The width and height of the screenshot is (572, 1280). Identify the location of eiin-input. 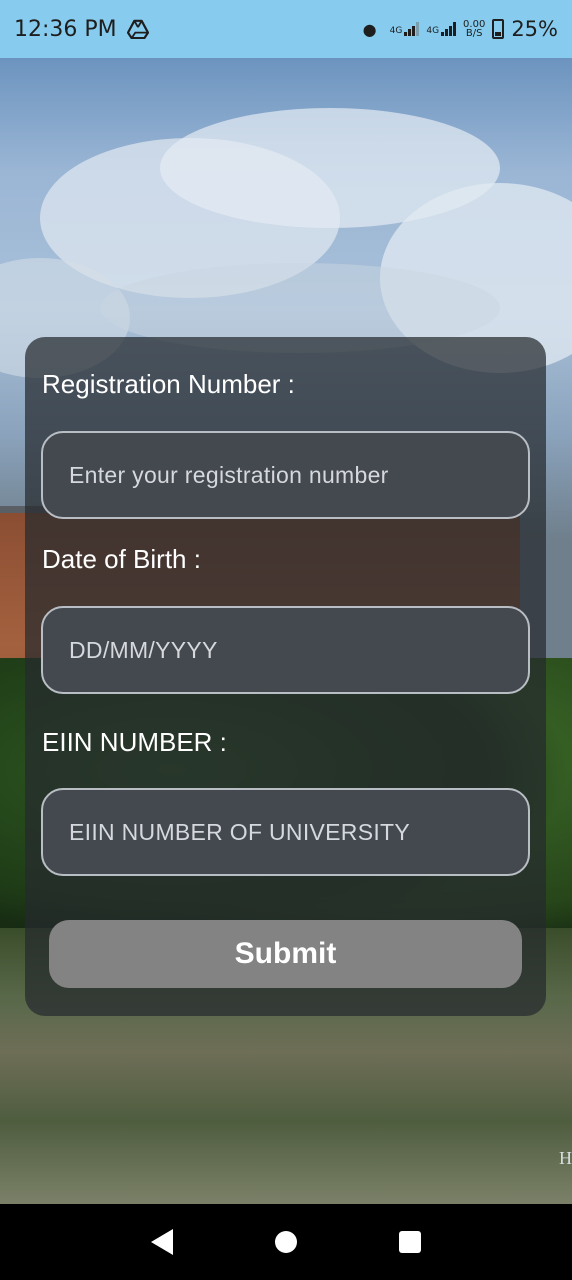
(298, 832).